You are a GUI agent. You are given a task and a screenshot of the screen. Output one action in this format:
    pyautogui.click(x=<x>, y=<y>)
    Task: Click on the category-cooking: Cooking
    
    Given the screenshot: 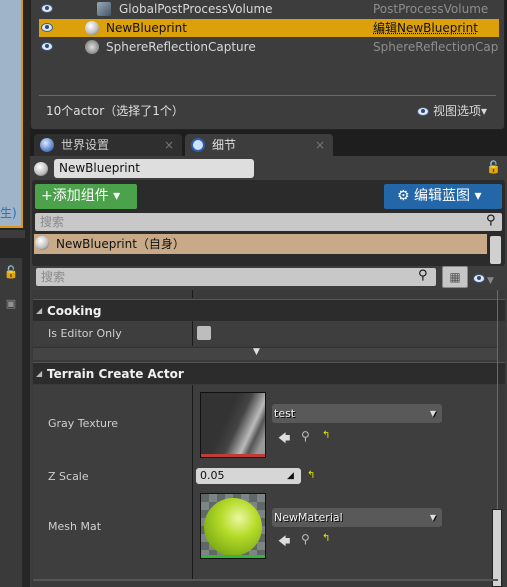 What is the action you would take?
    pyautogui.click(x=269, y=310)
    